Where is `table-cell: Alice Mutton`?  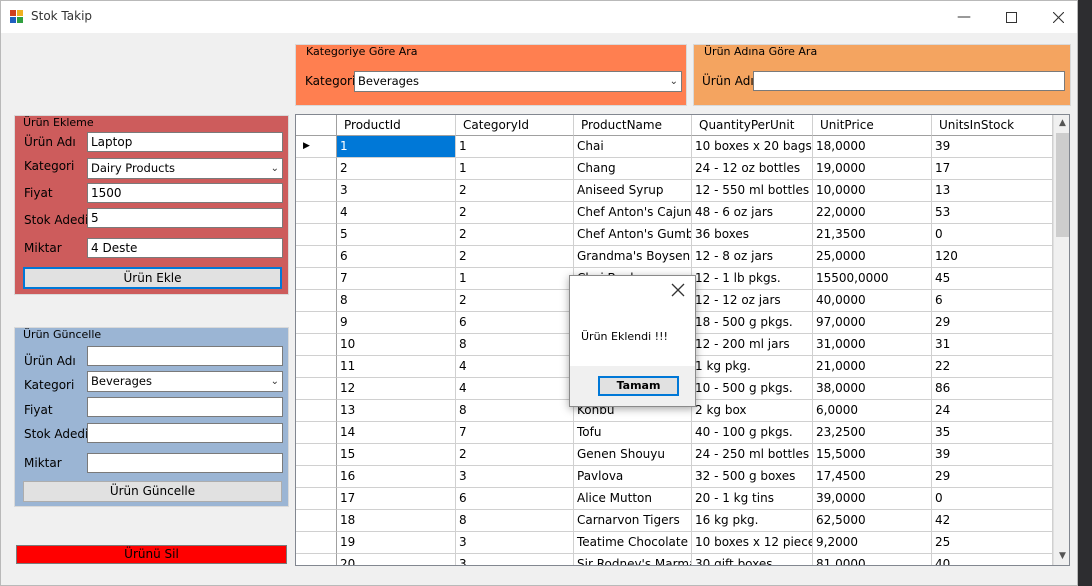 table-cell: Alice Mutton is located at coordinates (633, 499).